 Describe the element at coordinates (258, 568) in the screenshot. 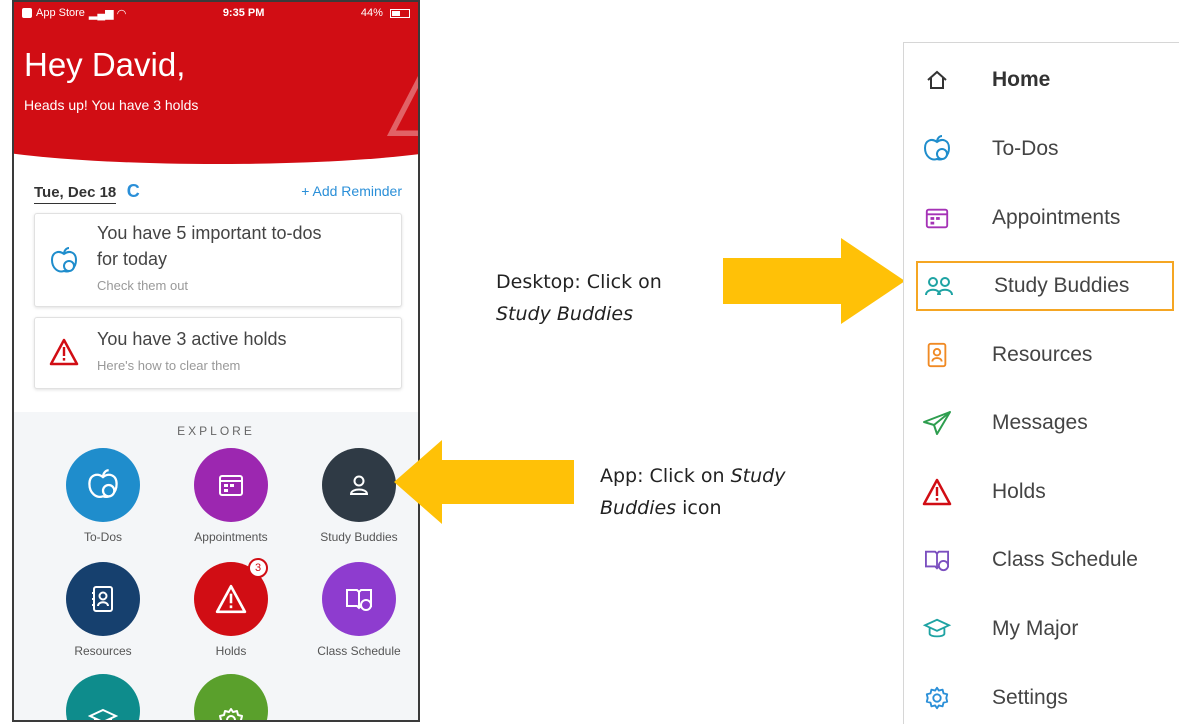

I see `holds-count-badge: 3` at that location.